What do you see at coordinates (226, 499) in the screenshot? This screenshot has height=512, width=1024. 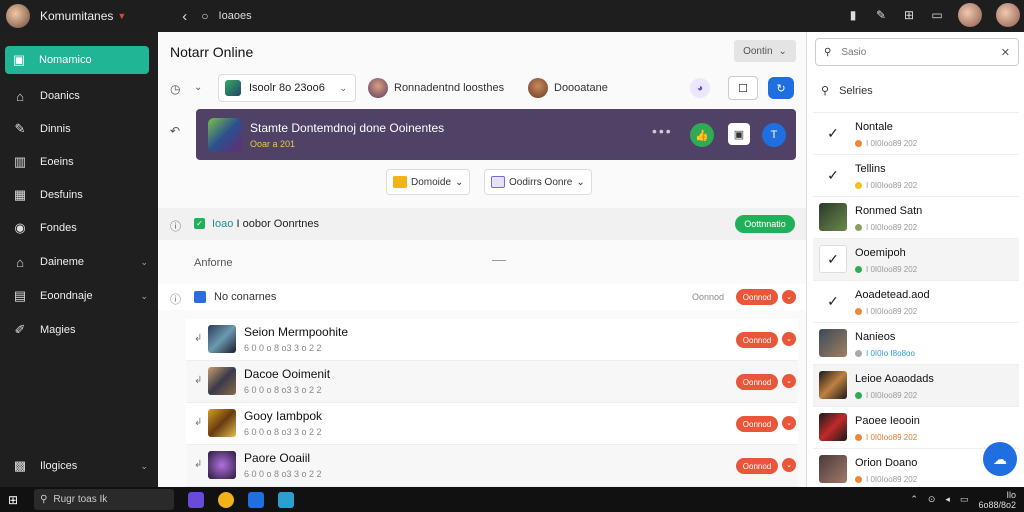 I see `browser-icon` at bounding box center [226, 499].